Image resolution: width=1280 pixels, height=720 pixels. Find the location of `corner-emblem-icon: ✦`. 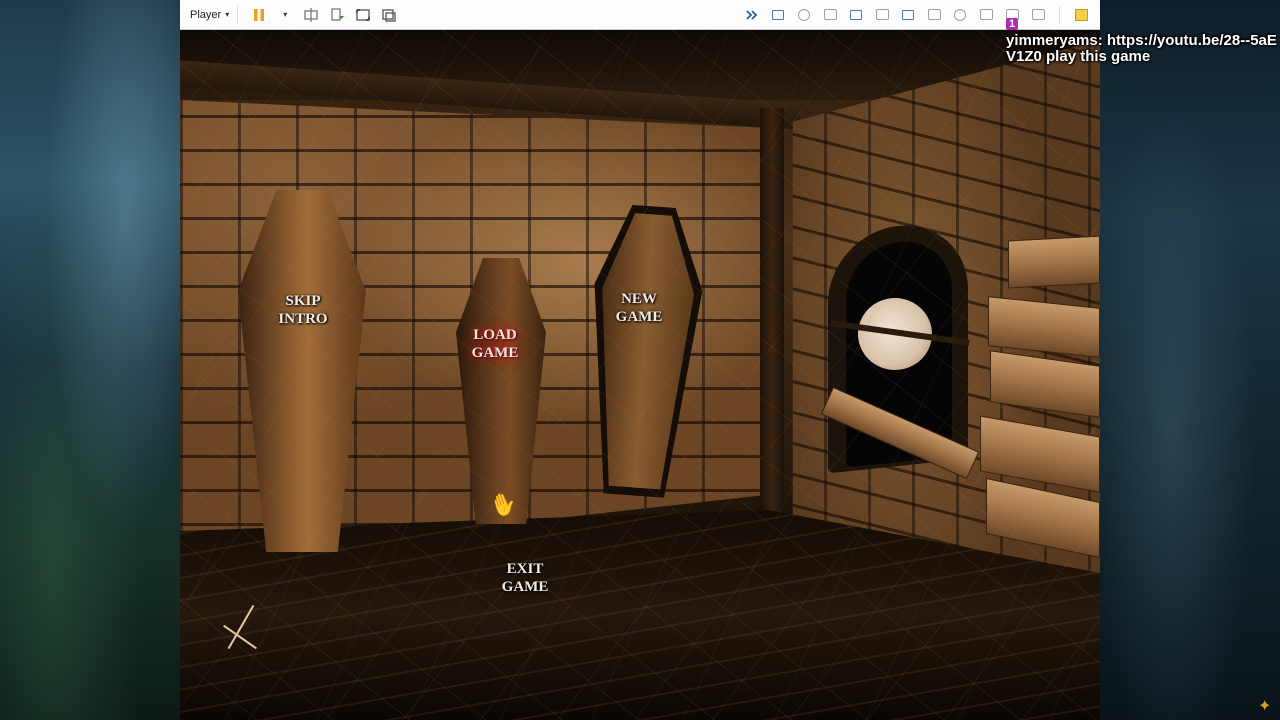

corner-emblem-icon: ✦ is located at coordinates (1265, 706).